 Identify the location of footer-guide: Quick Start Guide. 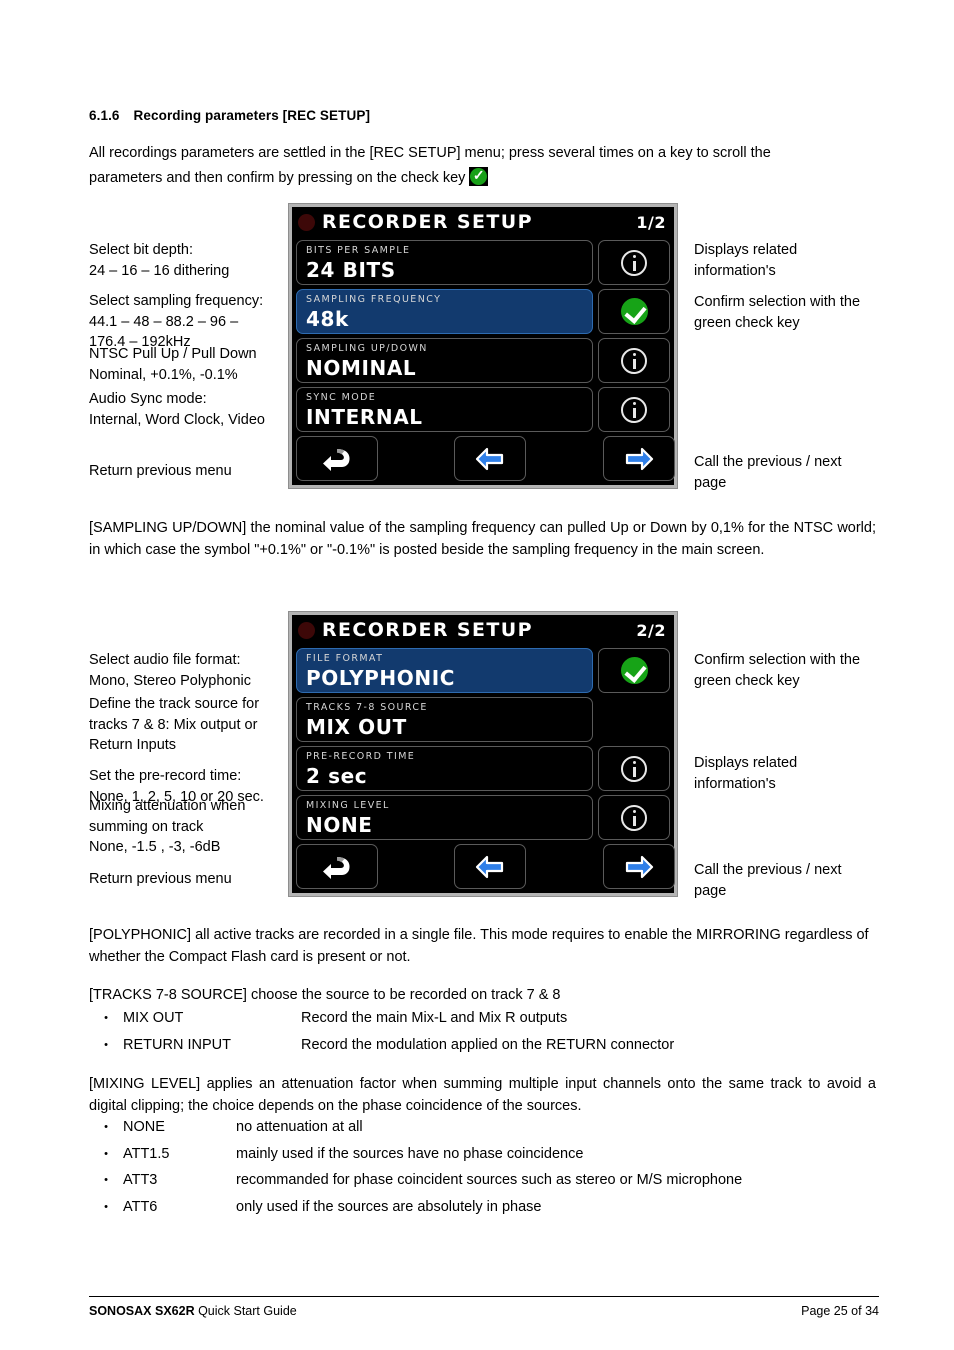
(245, 1311).